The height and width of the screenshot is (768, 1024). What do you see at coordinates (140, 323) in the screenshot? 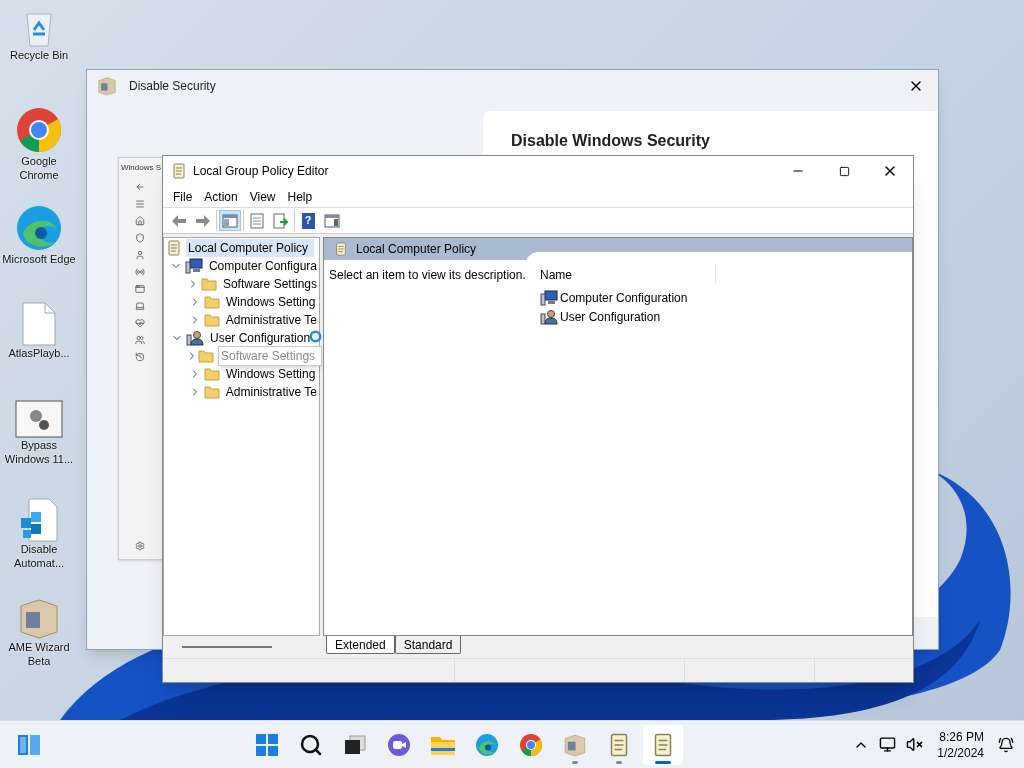
I see `heart-icon` at bounding box center [140, 323].